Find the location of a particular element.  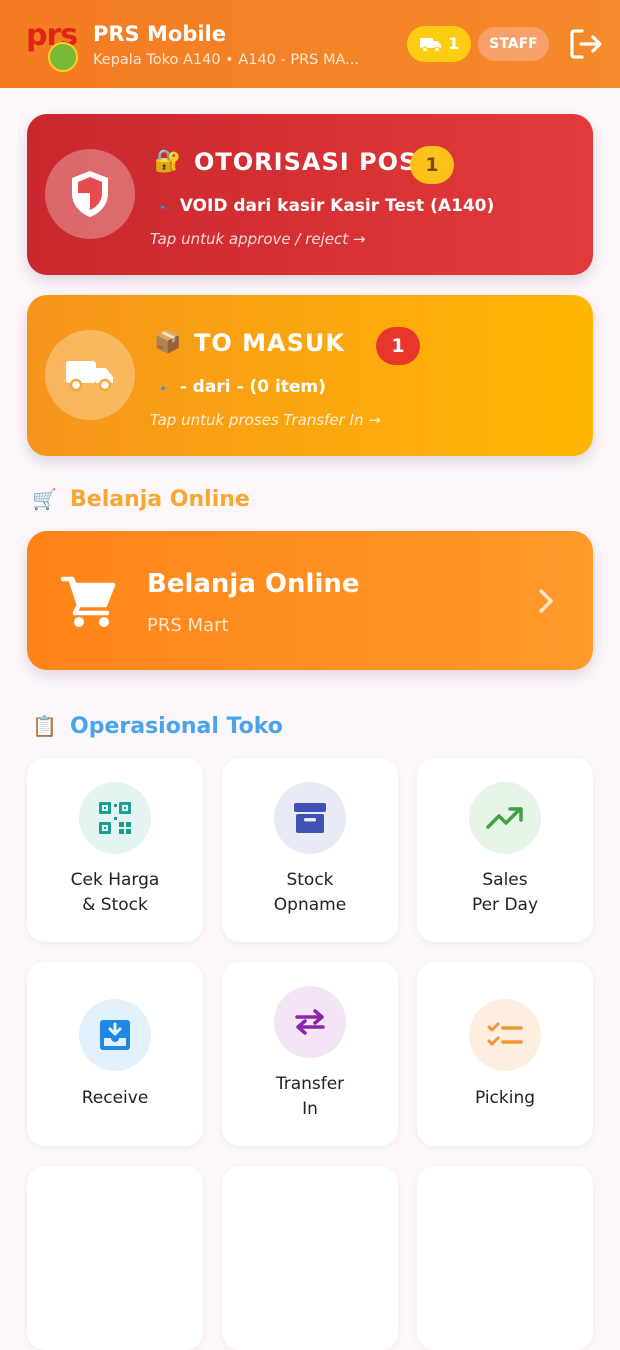

operasional-section-title: Operasional Toko is located at coordinates (176, 726).